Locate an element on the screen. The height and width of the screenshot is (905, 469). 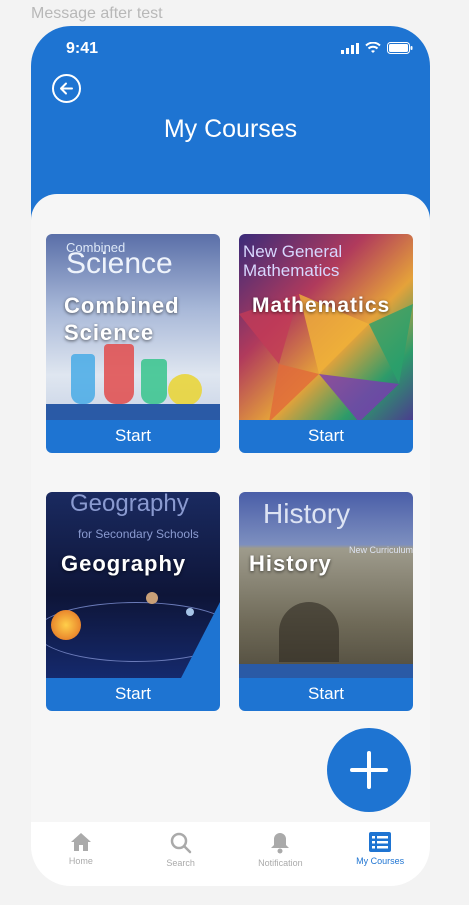
status-icons is located at coordinates (377, 48).